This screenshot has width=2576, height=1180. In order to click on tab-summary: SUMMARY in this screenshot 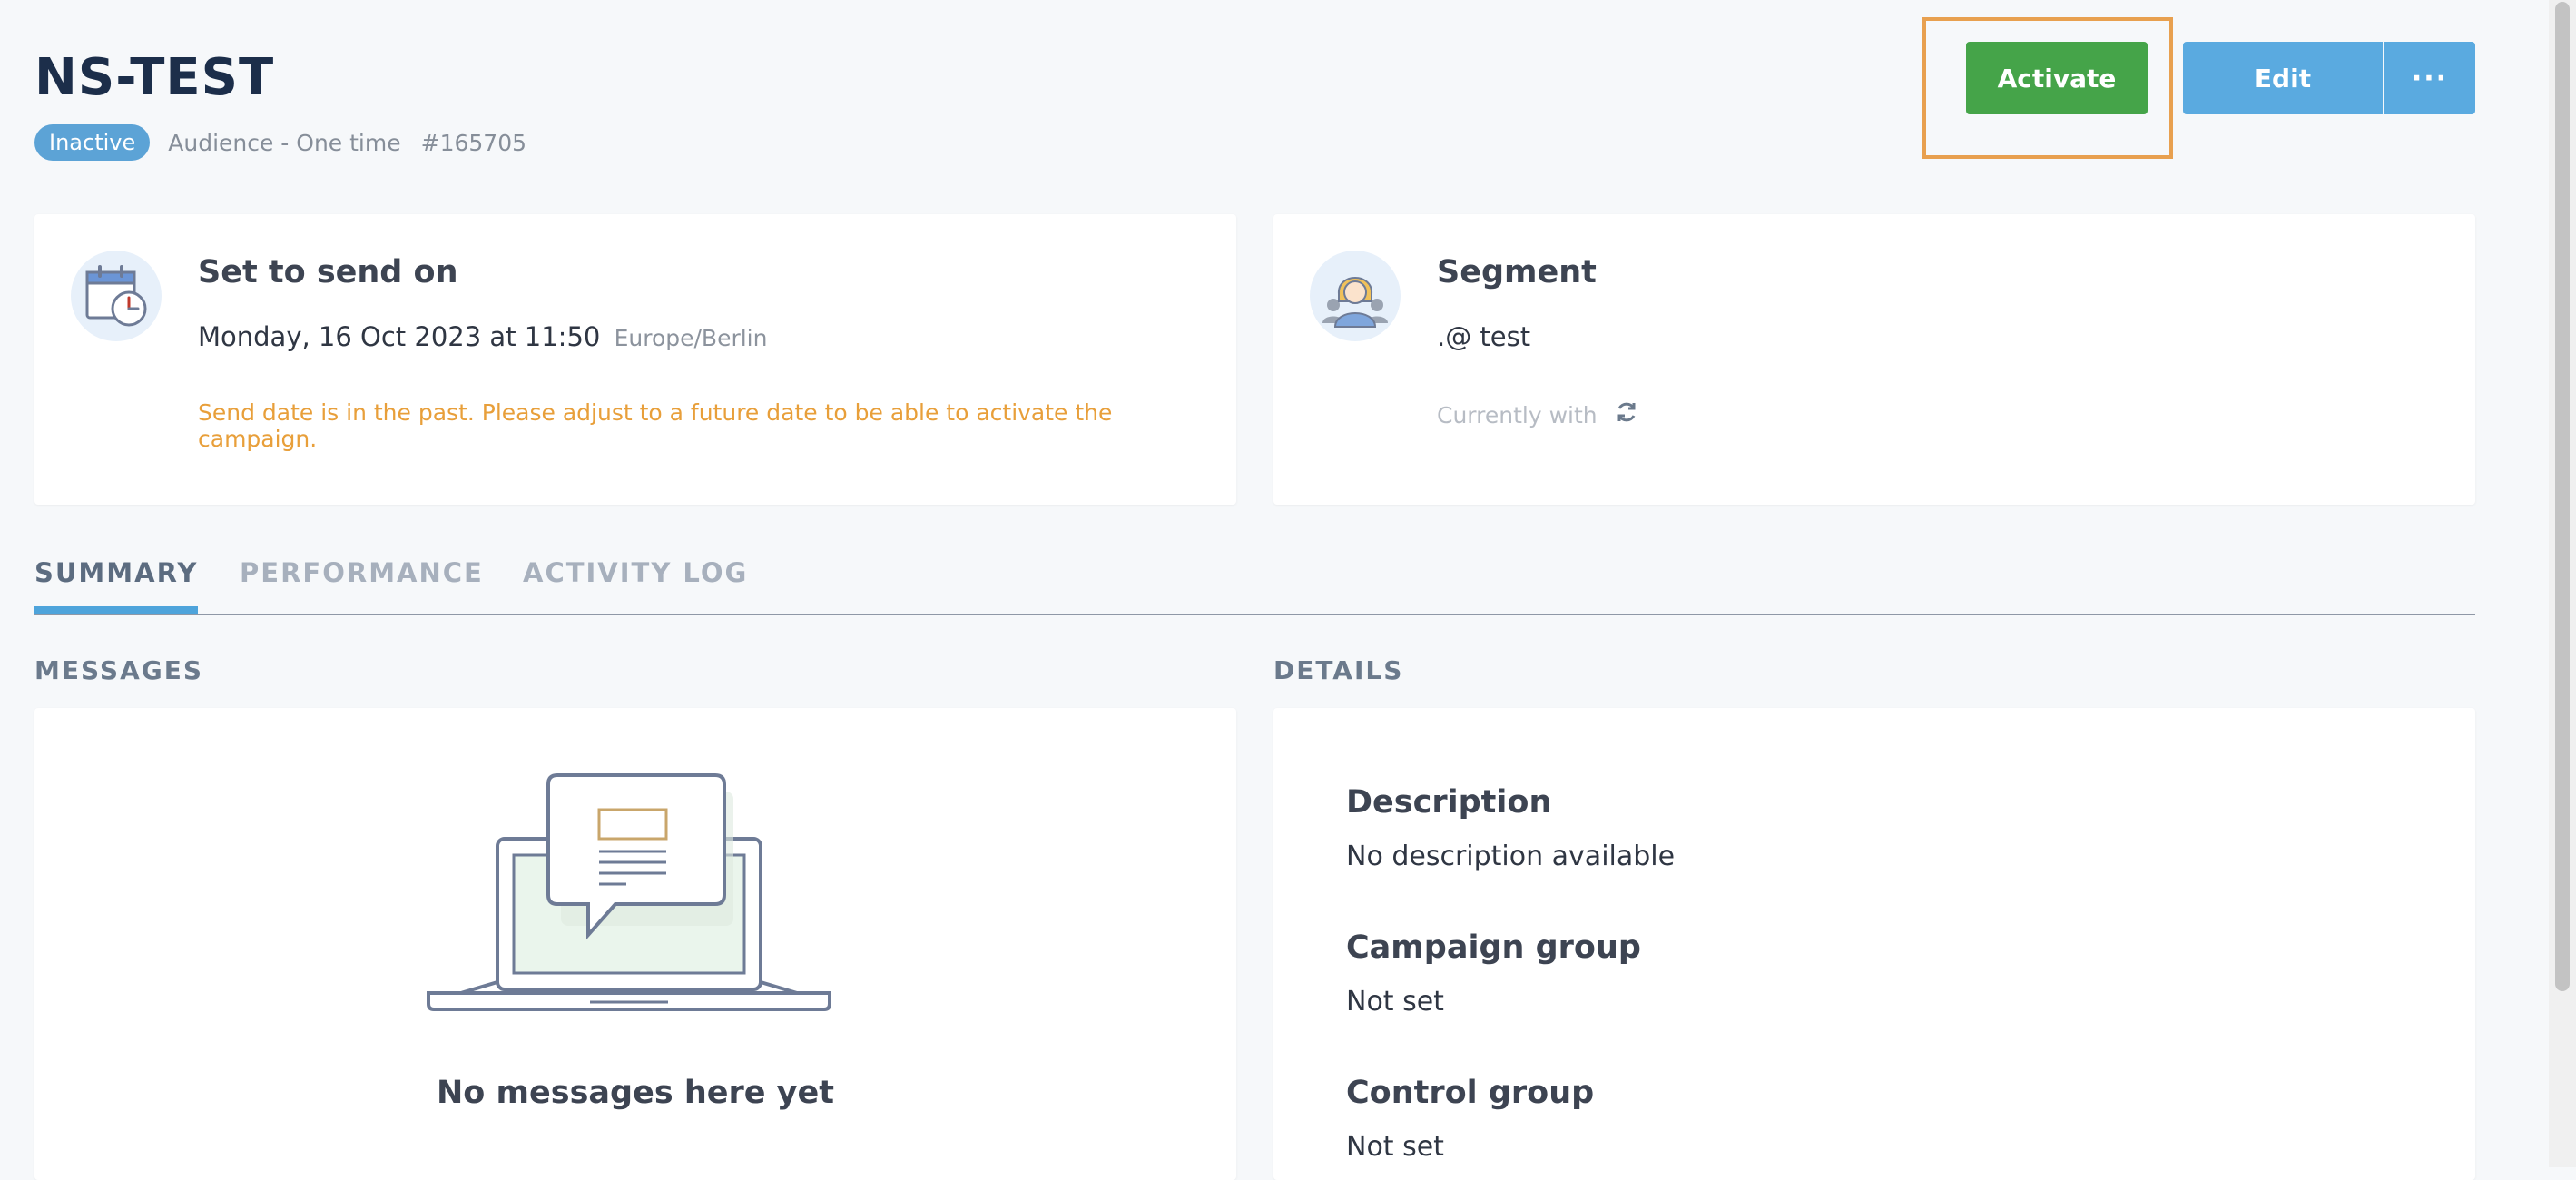, I will do `click(116, 585)`.